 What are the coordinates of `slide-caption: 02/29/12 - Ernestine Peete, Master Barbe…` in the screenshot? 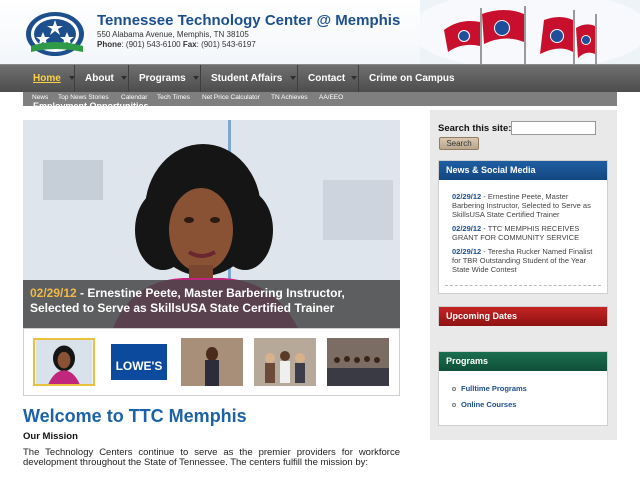 It's located at (210, 301).